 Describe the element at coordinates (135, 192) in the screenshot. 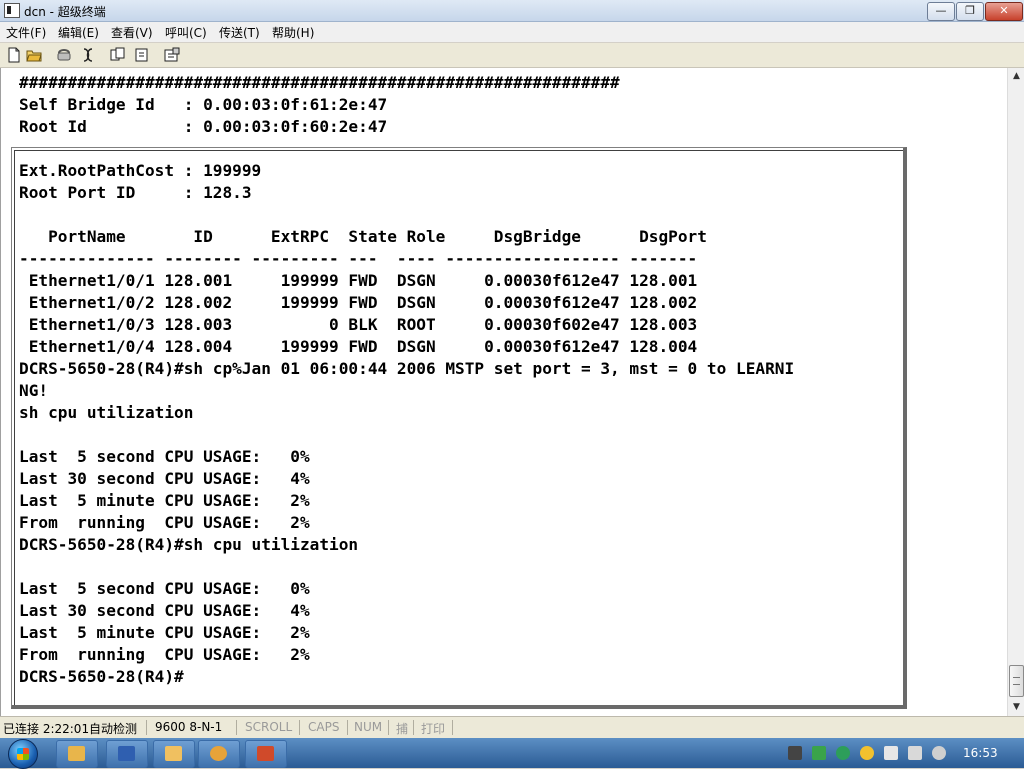

I see `terminal-line: Root Port ID : 128.3` at that location.